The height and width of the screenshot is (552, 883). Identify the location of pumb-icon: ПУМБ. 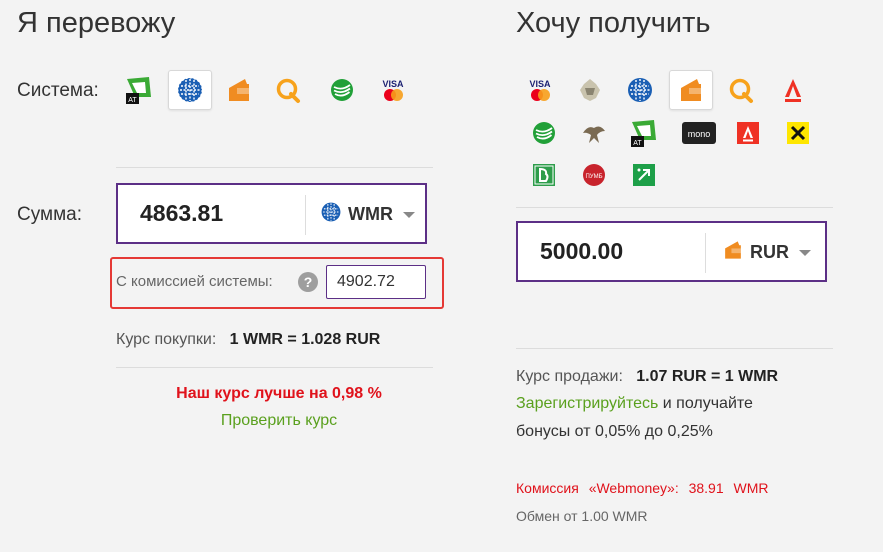
(594, 175).